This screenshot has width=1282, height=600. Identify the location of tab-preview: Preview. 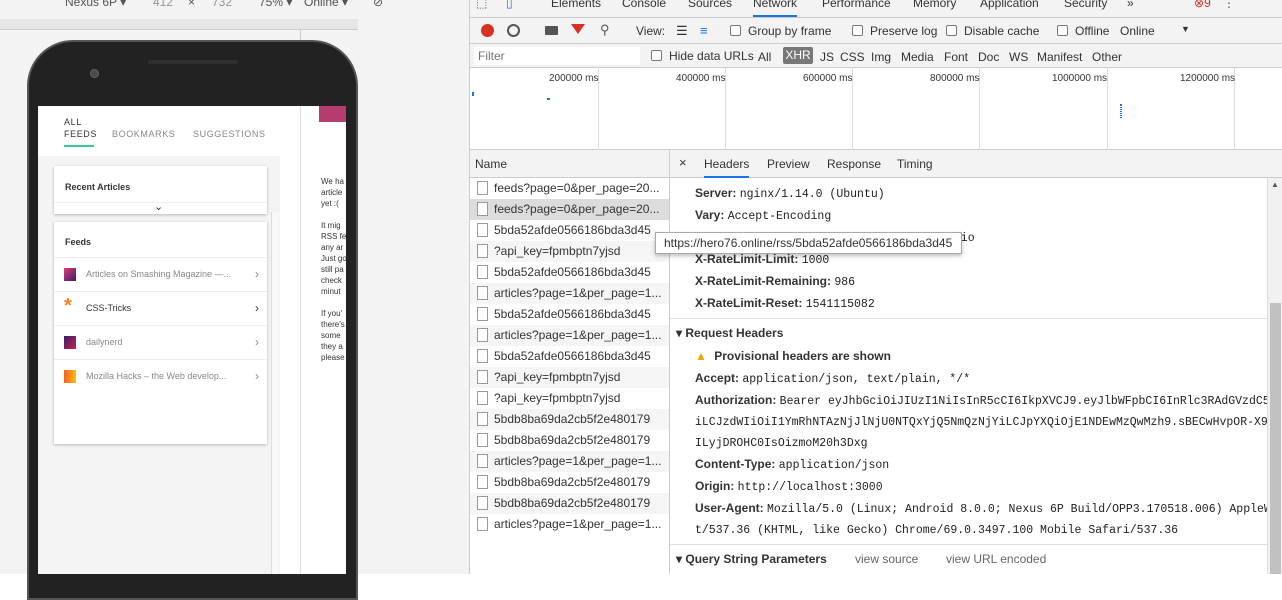
(788, 164).